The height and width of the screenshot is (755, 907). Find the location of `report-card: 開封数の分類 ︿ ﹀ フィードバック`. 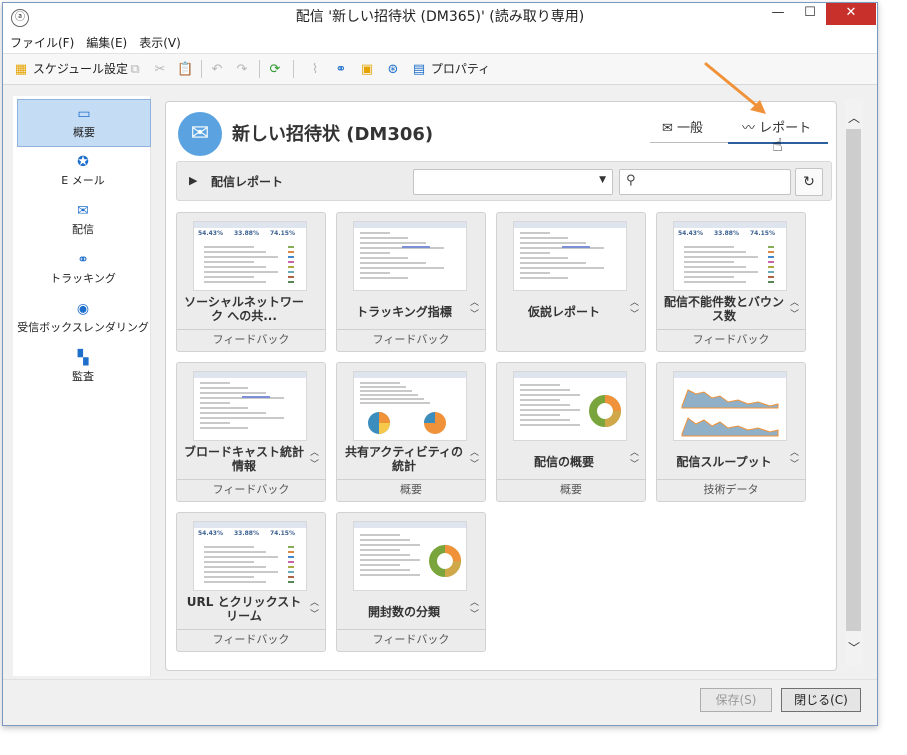

report-card: 開封数の分類 ︿ ﹀ フィードバック is located at coordinates (411, 582).